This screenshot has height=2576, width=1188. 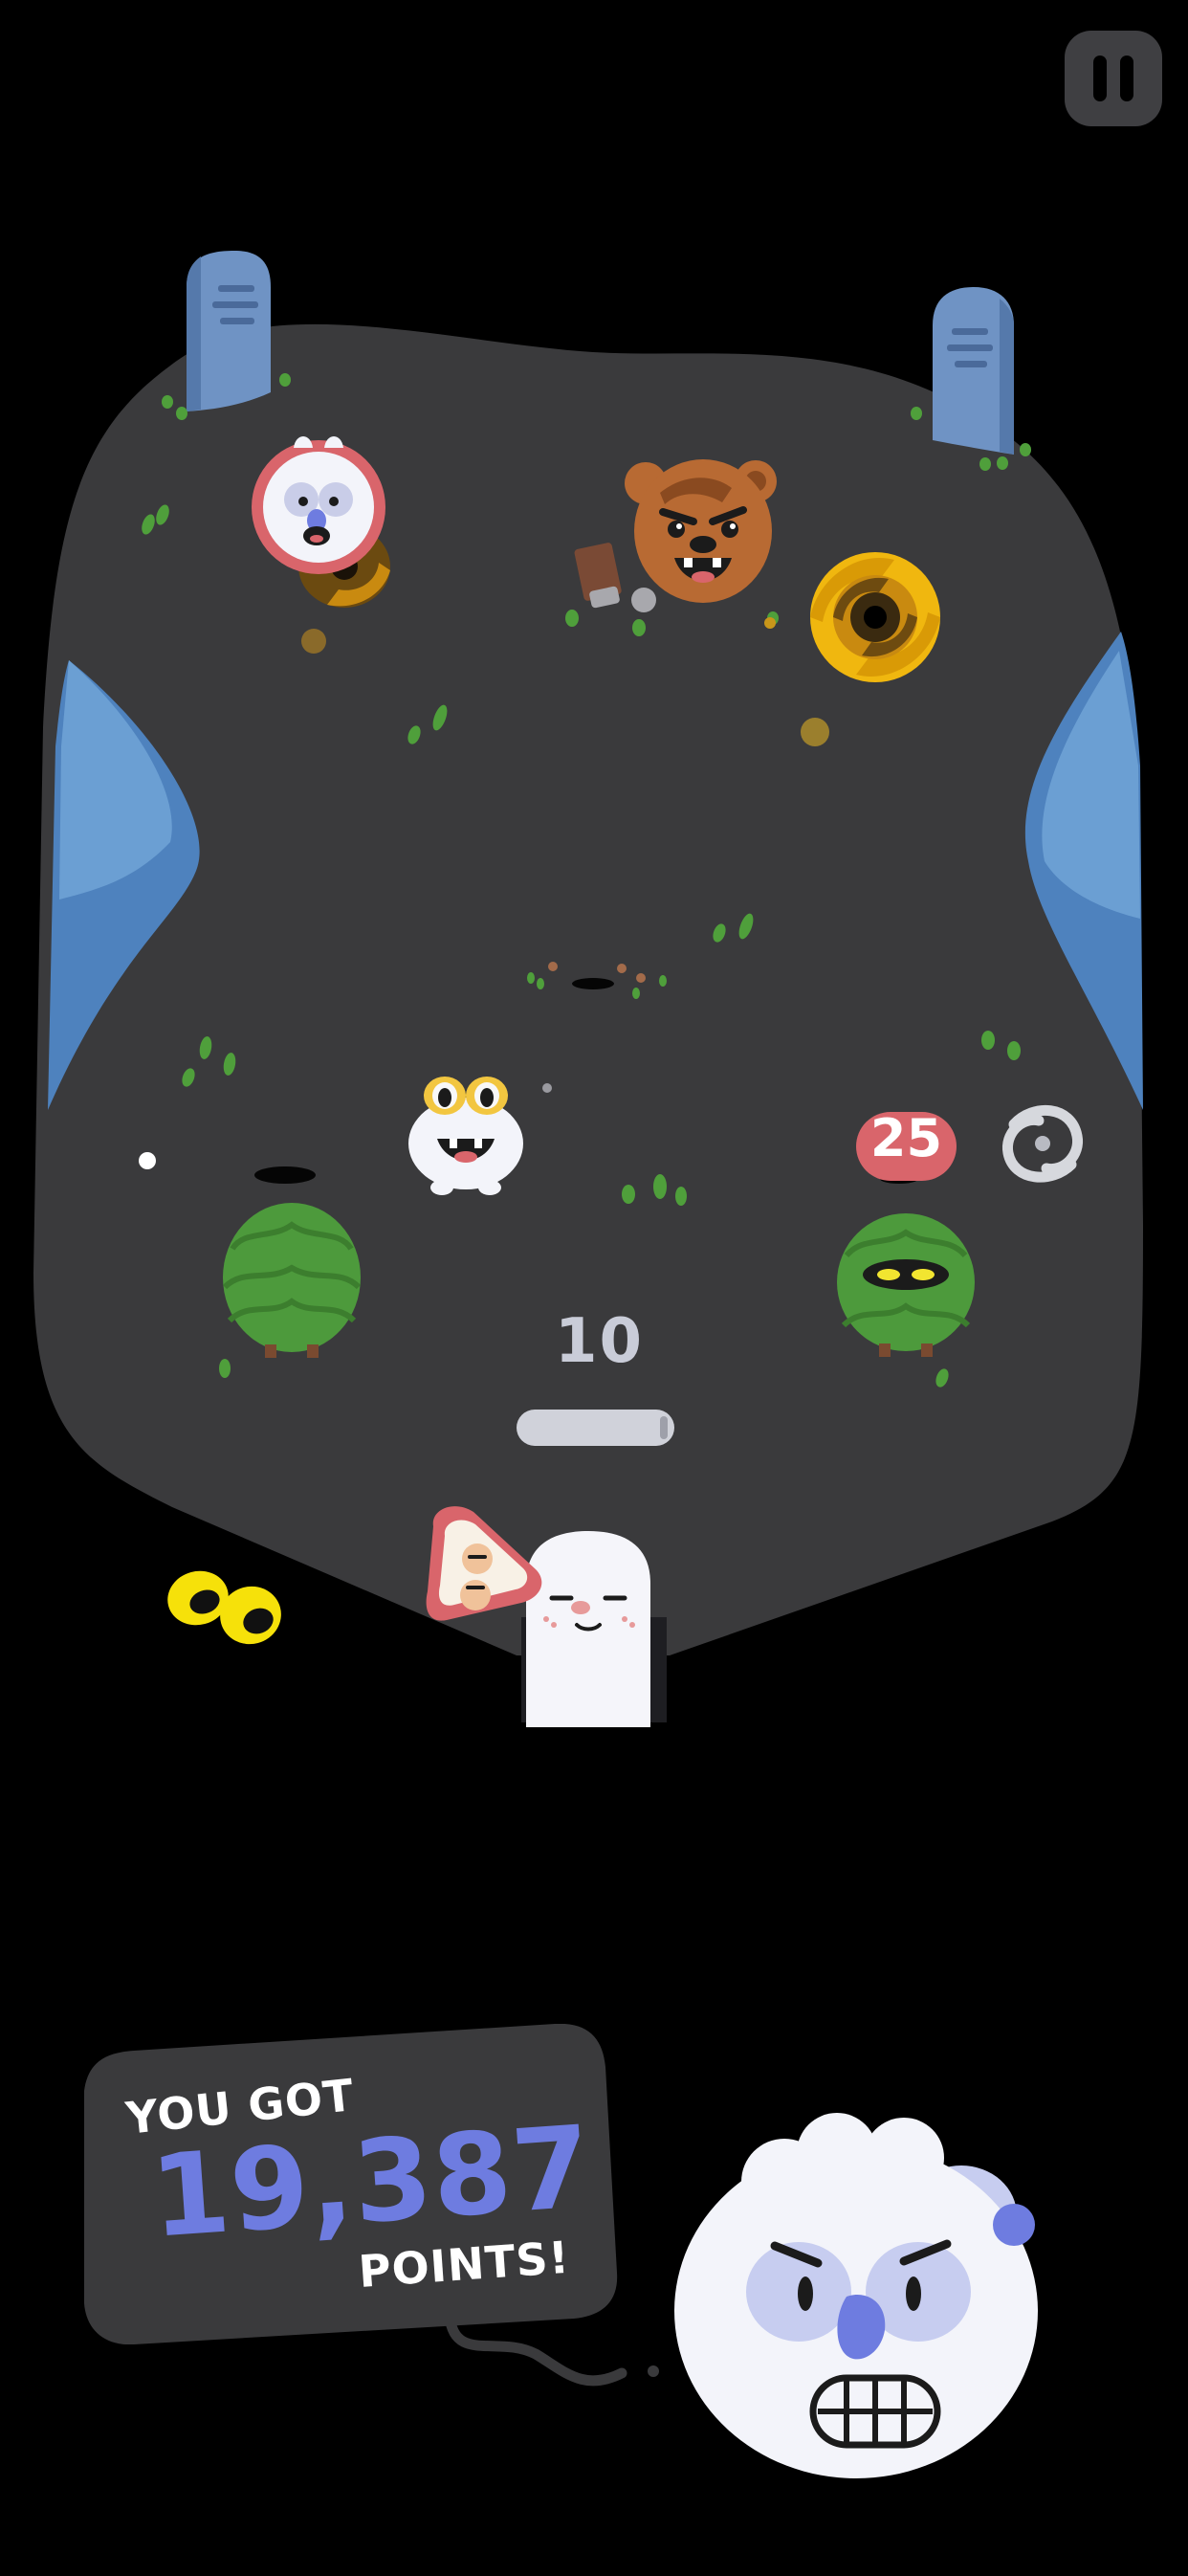 What do you see at coordinates (906, 1138) in the screenshot?
I see `score-popup: 25` at bounding box center [906, 1138].